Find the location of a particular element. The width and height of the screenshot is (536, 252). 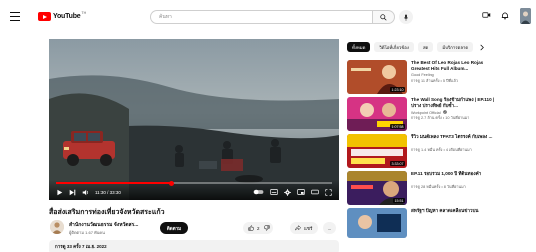

share-arrow-icon is located at coordinates (298, 228).